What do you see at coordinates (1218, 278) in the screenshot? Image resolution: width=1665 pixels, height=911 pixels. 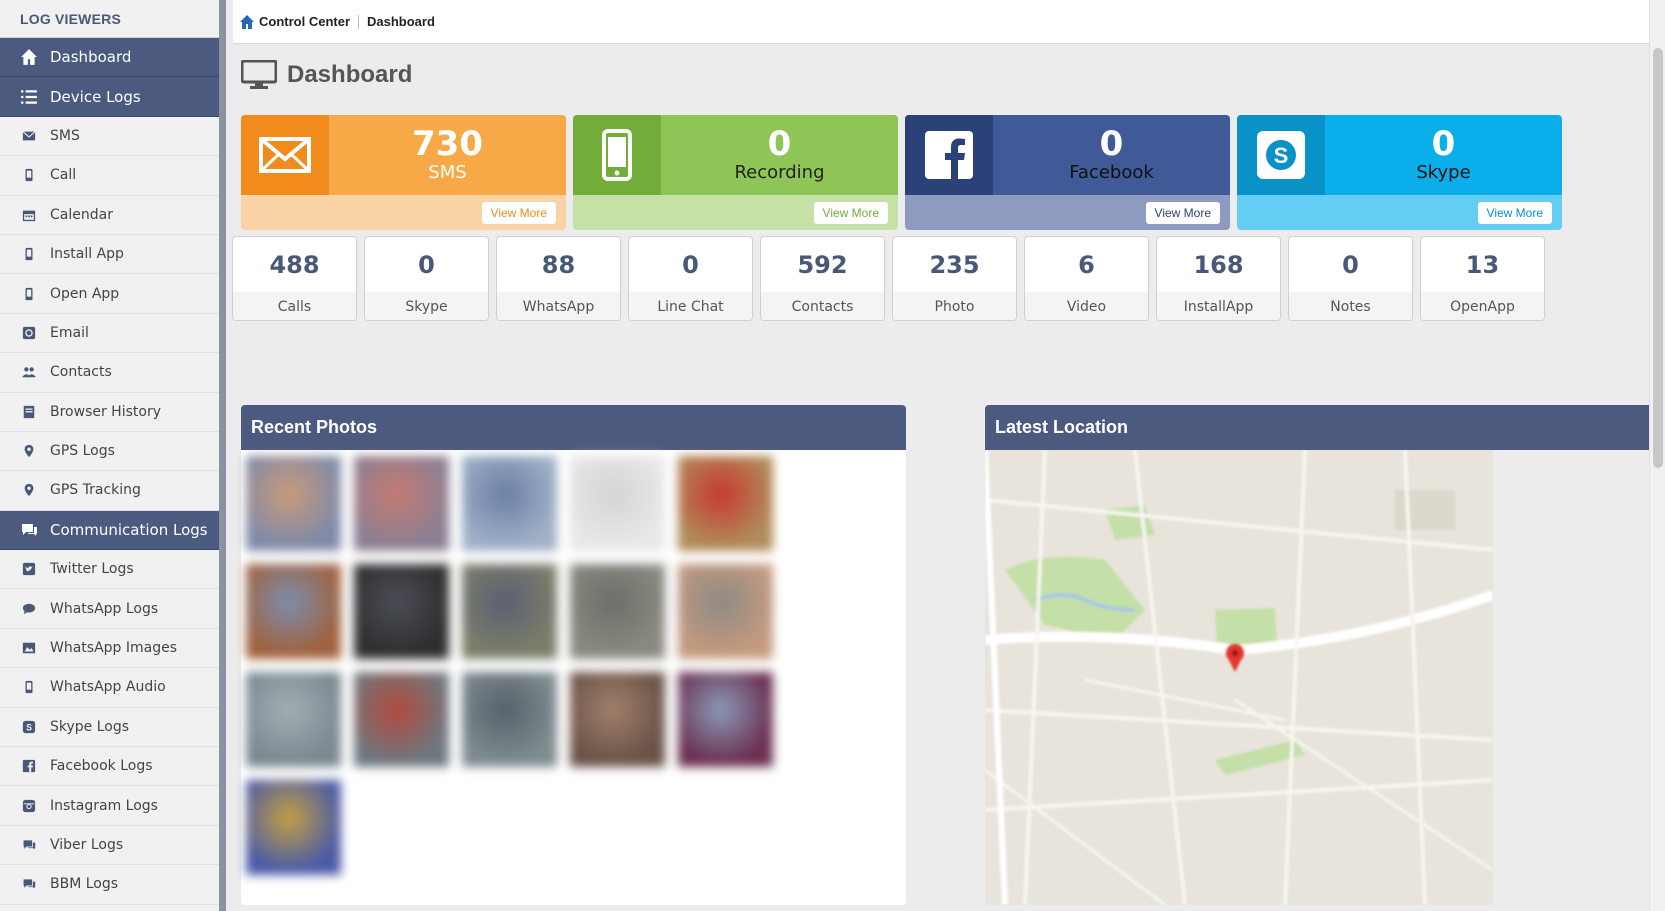 I see `stat-tile-installapp: 168 InstallApp` at bounding box center [1218, 278].